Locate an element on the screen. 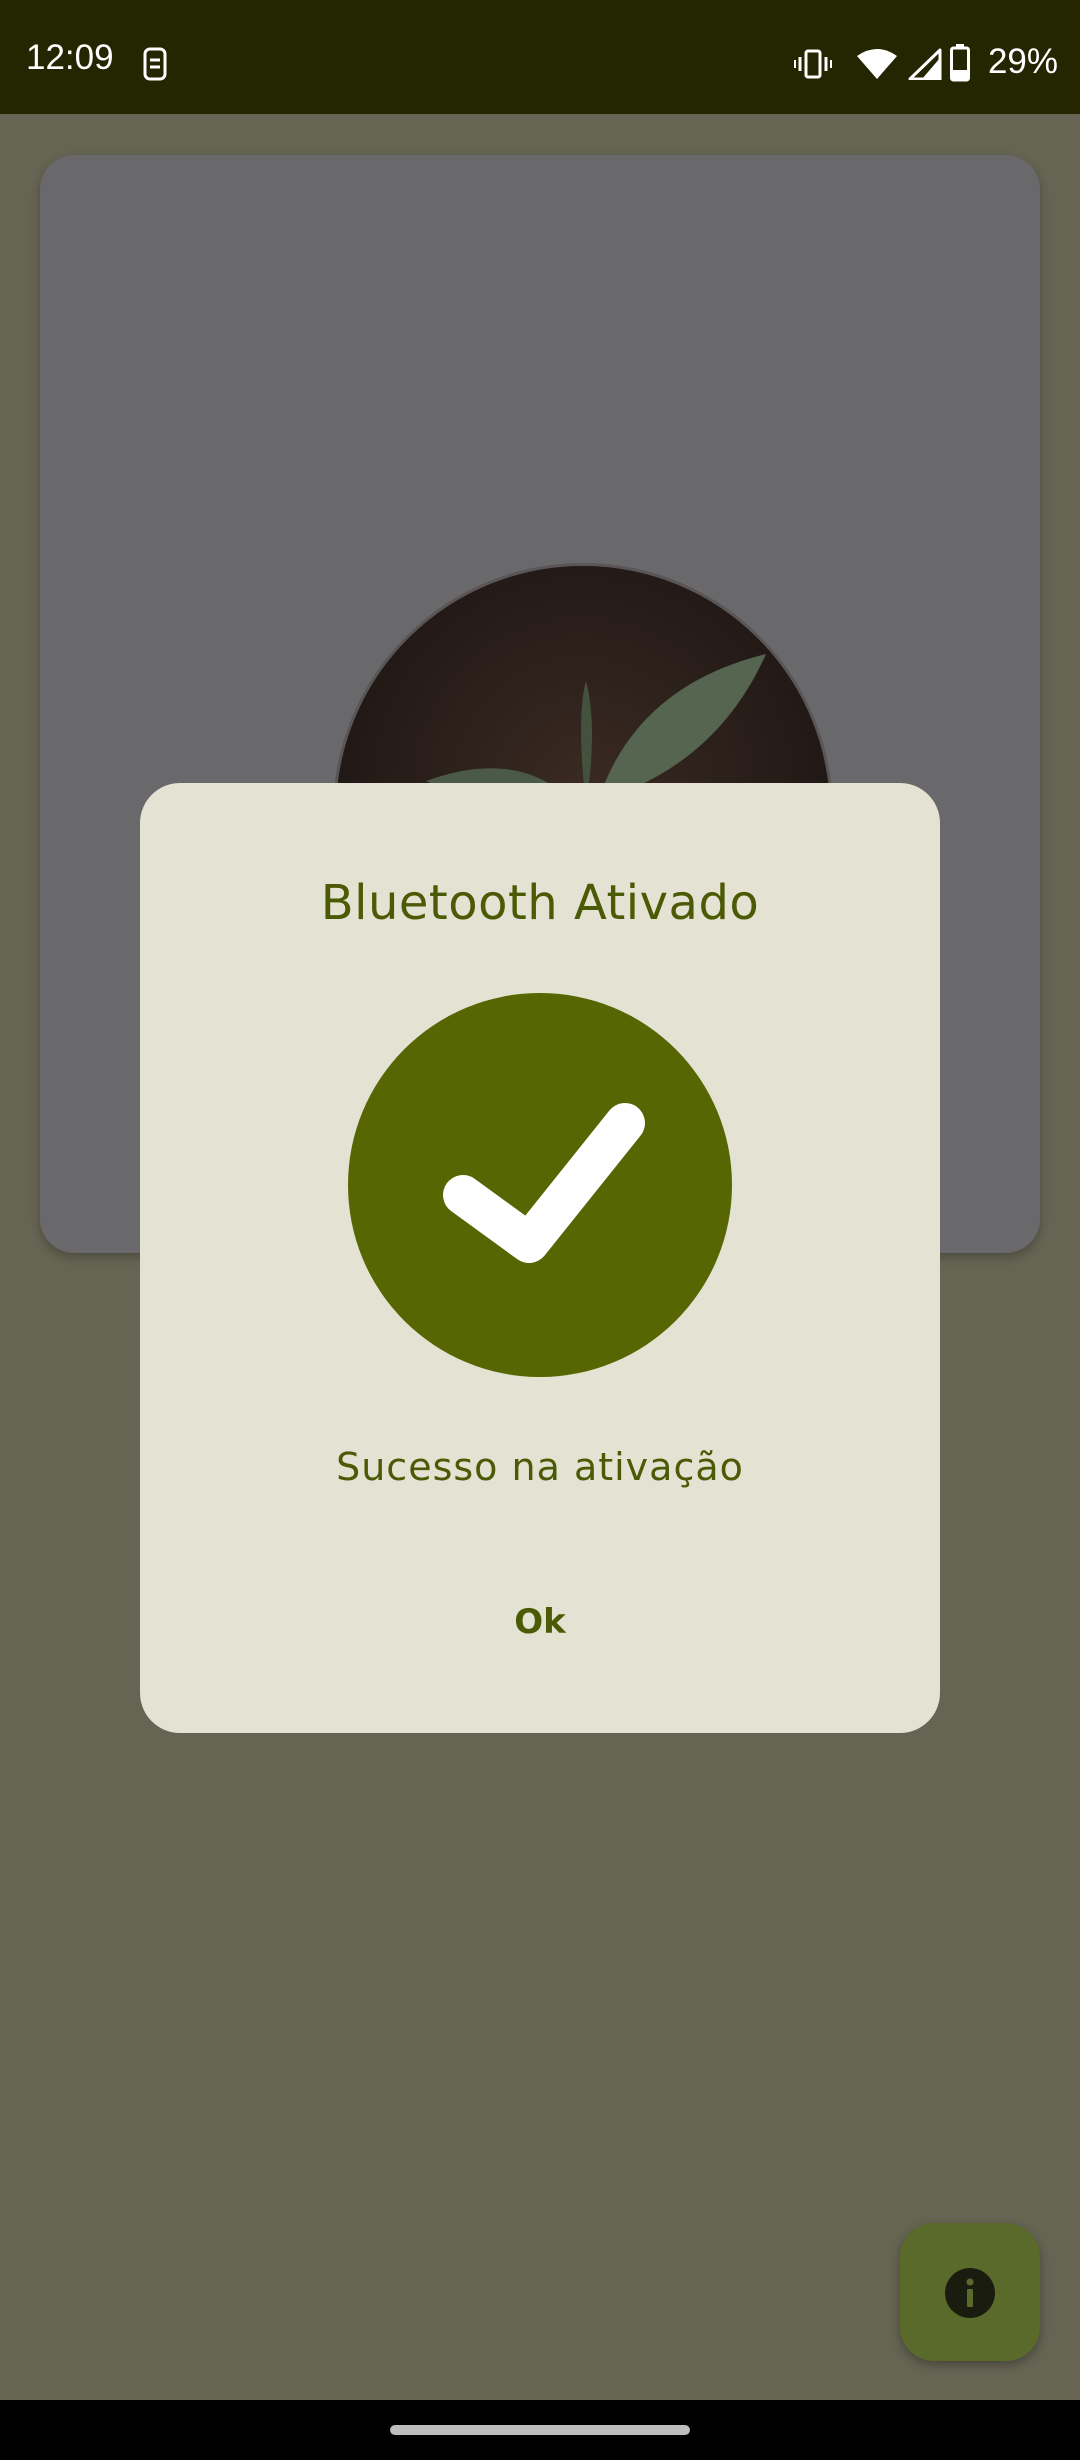  status-bar: 12:09 29% is located at coordinates (540, 57).